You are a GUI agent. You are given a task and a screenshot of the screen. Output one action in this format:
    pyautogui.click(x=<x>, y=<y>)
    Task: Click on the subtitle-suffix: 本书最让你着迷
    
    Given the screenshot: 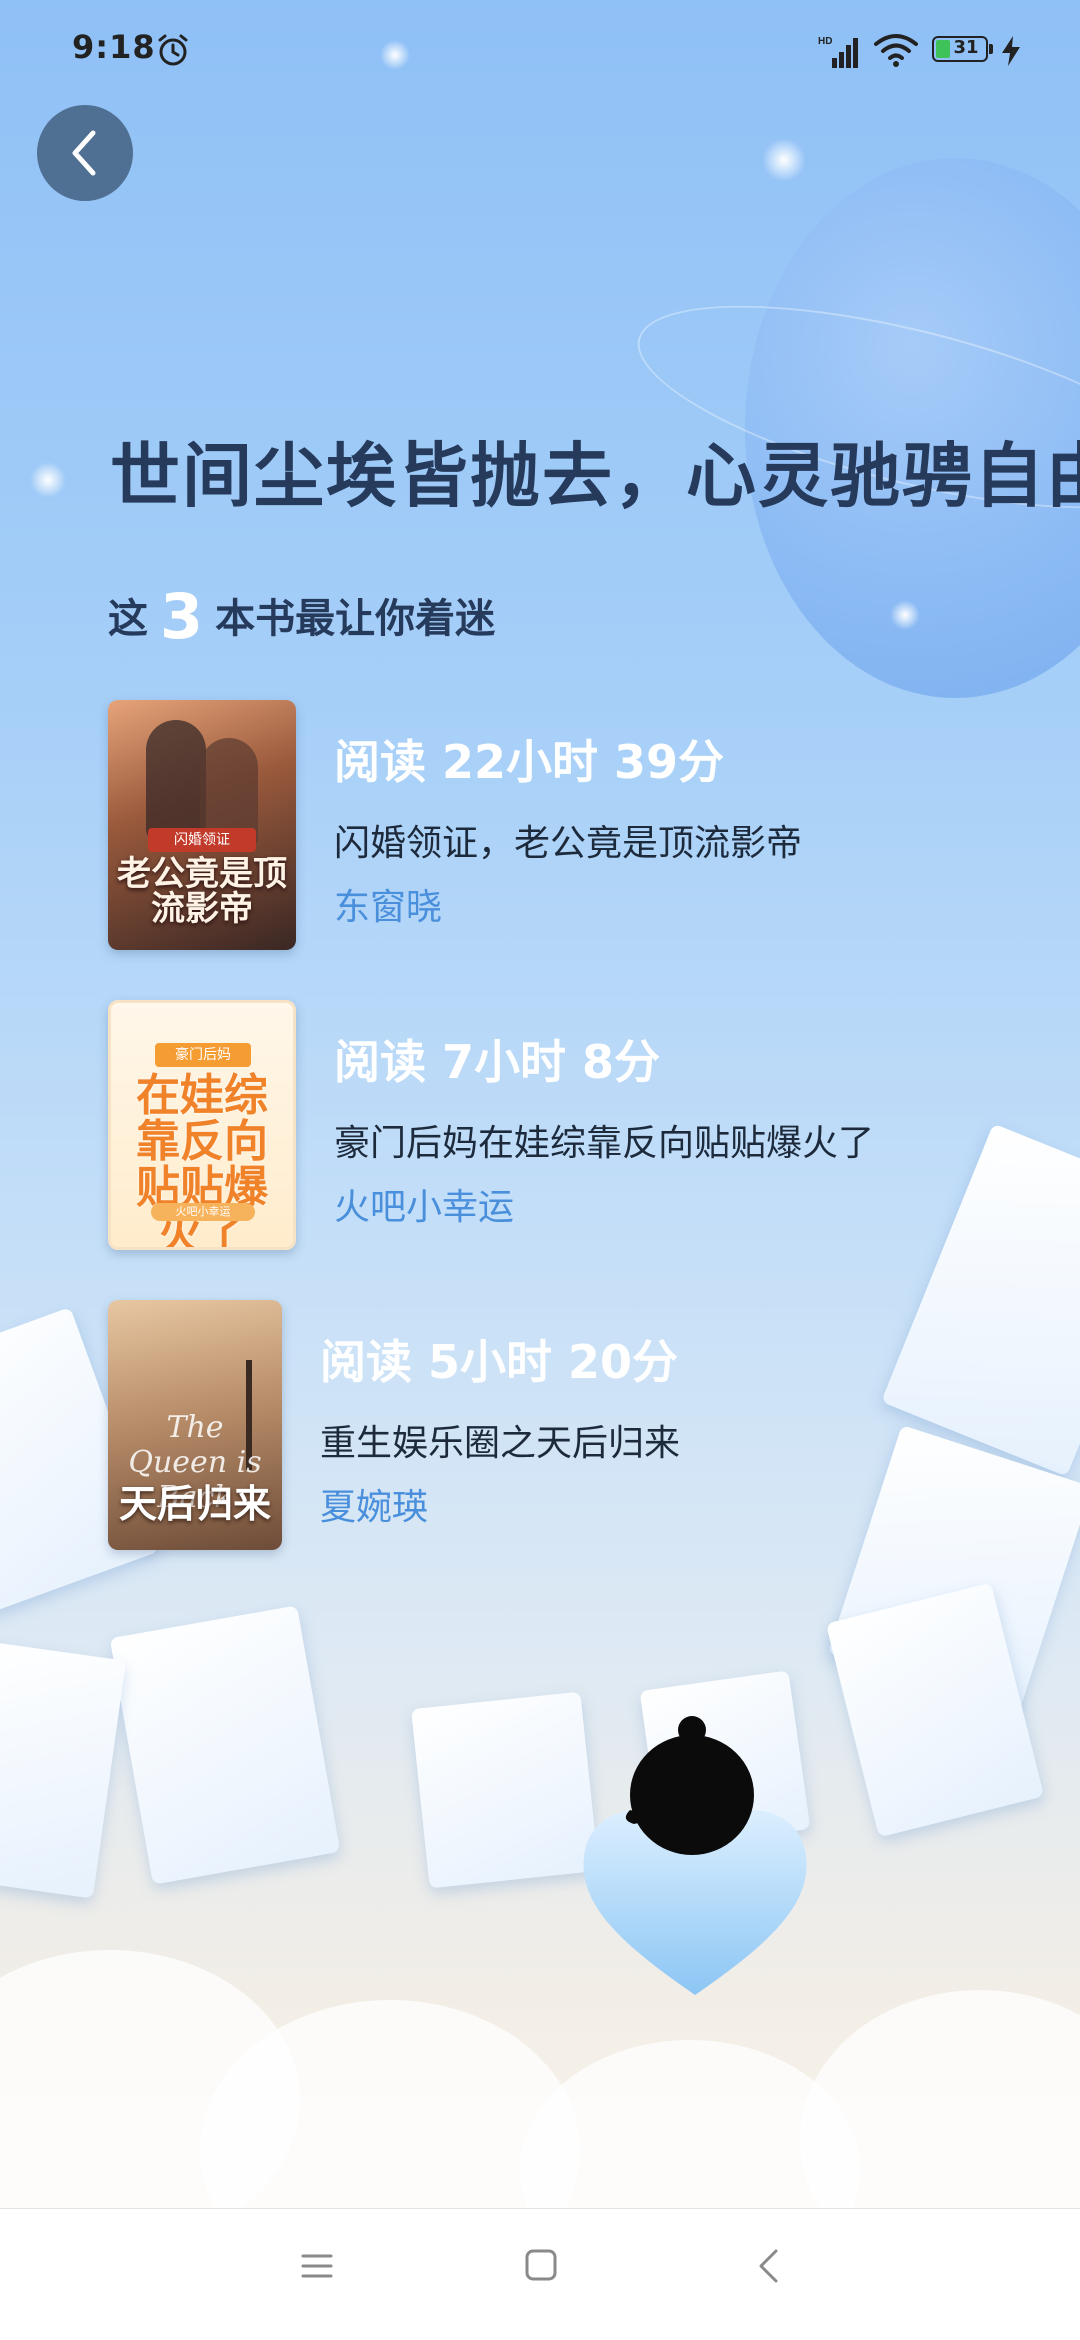 What is the action you would take?
    pyautogui.click(x=355, y=619)
    